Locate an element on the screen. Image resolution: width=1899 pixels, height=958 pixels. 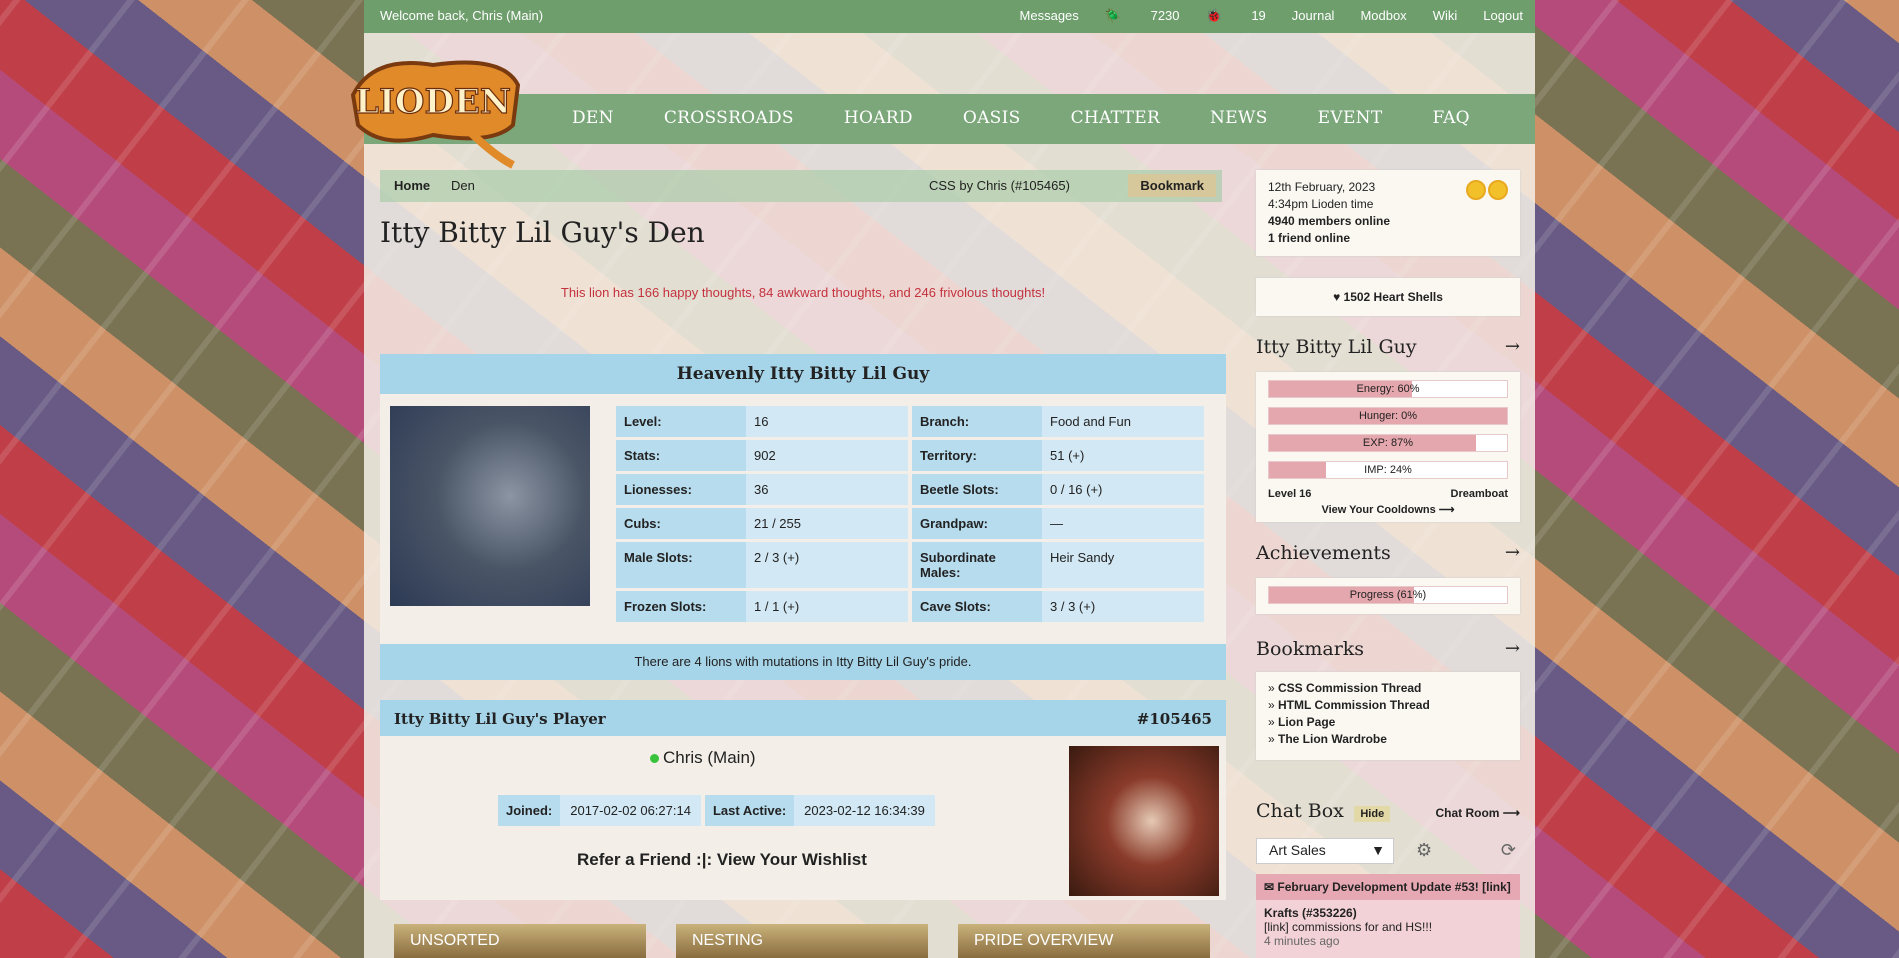
pride-tabs: UNSORTED NESTING PRIDE OVERVIEW is located at coordinates (817, 941).